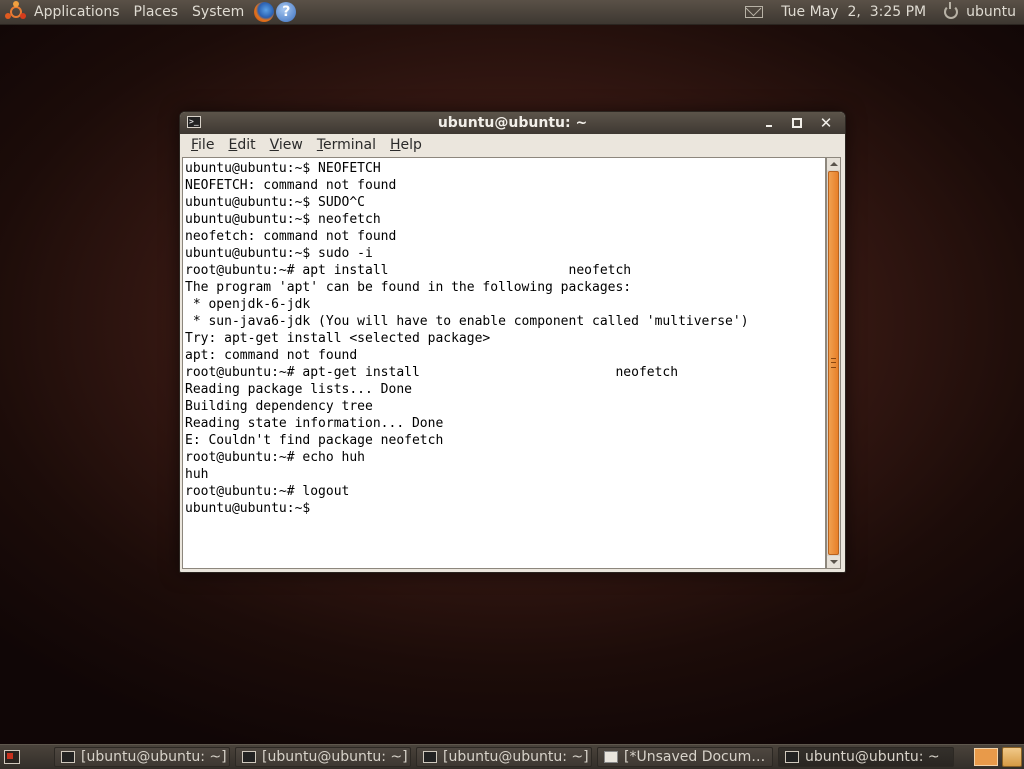 The width and height of the screenshot is (1024, 769). What do you see at coordinates (993, 12) in the screenshot?
I see `user-name: ubuntu` at bounding box center [993, 12].